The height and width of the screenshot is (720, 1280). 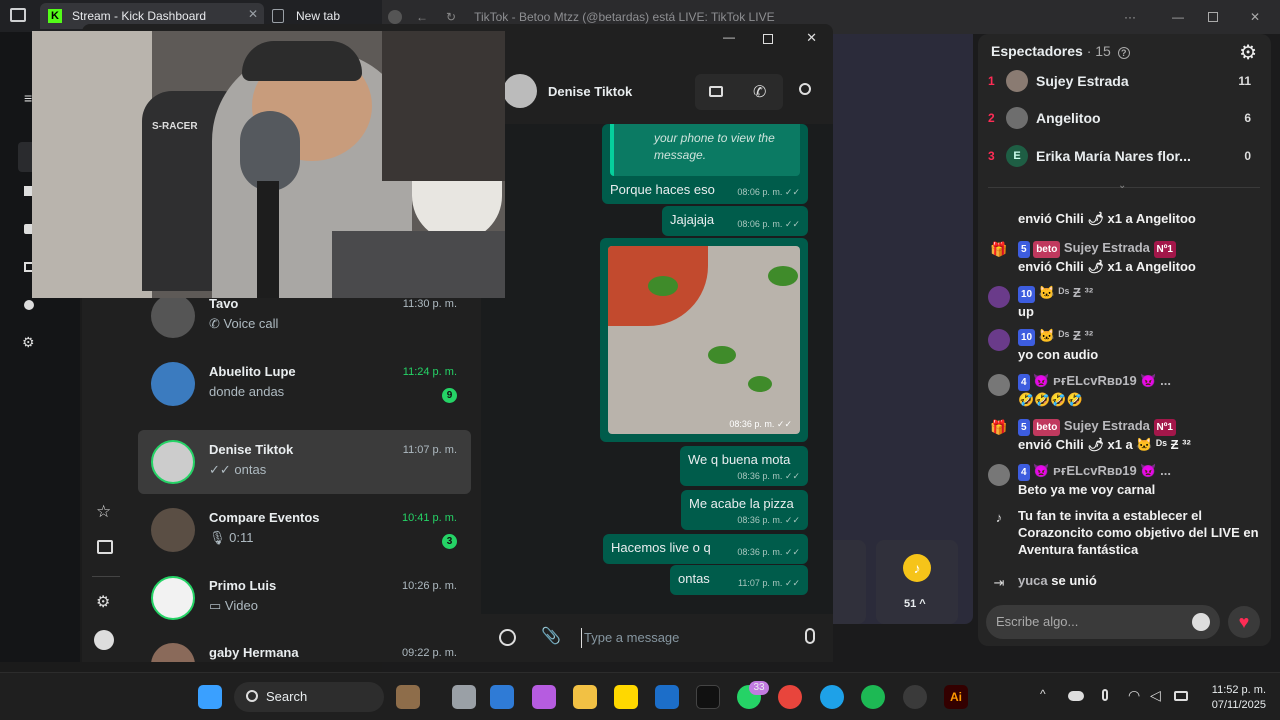 I want to click on chevron-up-icon: ^, so click(x=1043, y=694).